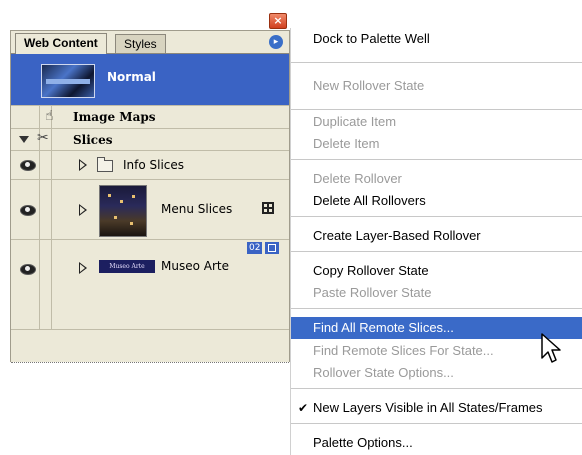 The image size is (582, 455). Describe the element at coordinates (93, 140) in the screenshot. I see `slices-label: Slices` at that location.